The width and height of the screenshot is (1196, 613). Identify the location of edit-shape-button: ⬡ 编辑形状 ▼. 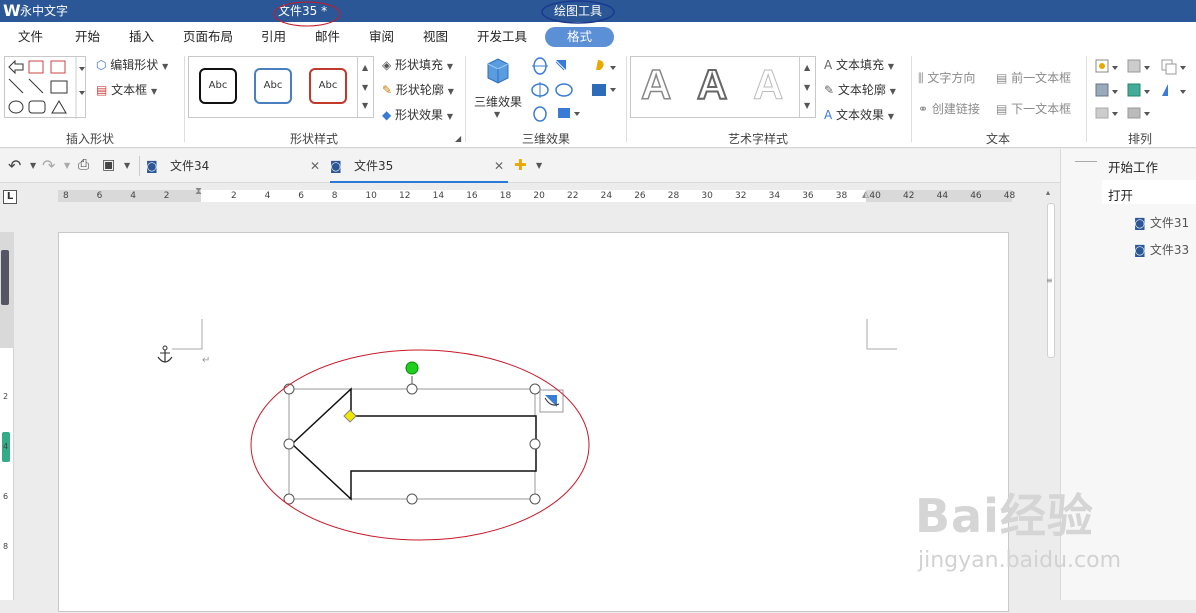
(132, 66).